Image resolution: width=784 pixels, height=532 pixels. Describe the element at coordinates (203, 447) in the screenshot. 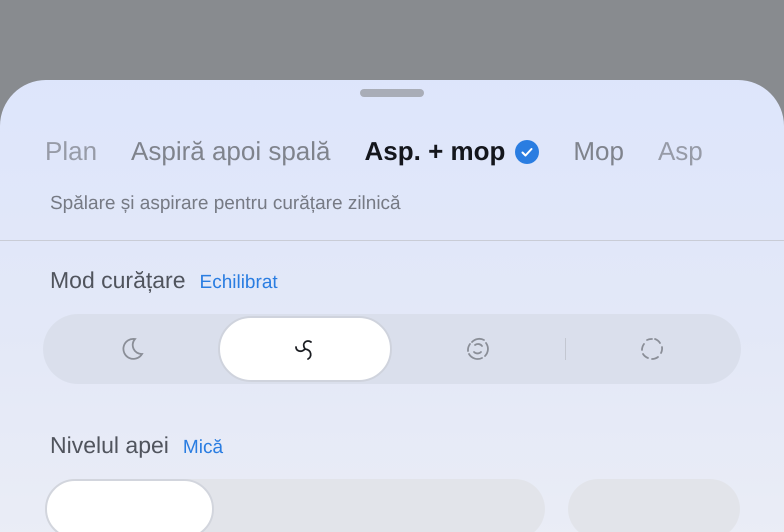

I see `selected-value: Mică` at that location.